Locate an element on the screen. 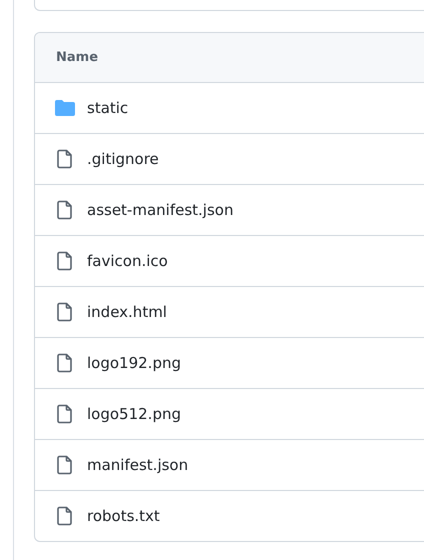 The image size is (424, 560). folder-icon is located at coordinates (65, 108).